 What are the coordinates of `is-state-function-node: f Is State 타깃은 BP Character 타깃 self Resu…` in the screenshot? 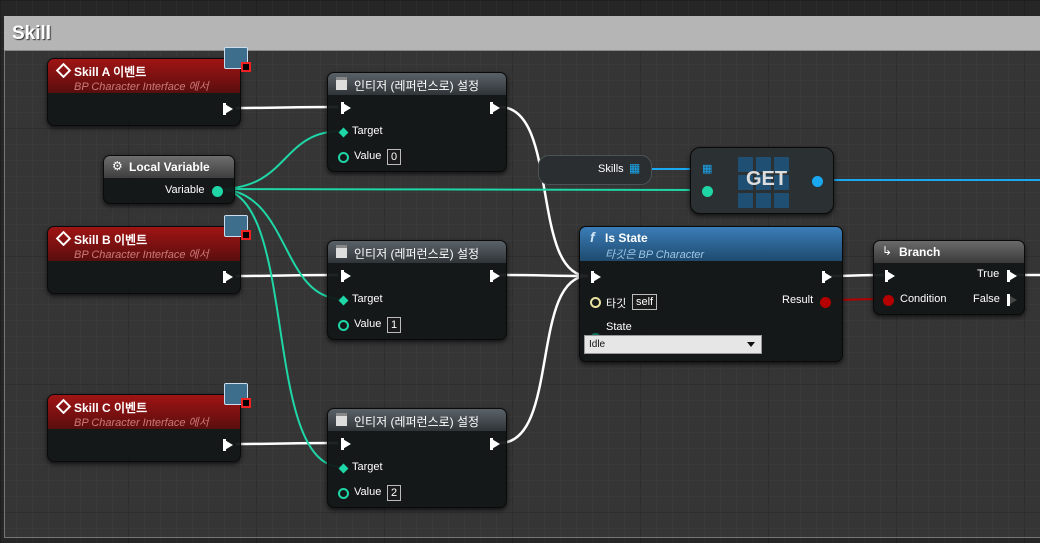 It's located at (711, 294).